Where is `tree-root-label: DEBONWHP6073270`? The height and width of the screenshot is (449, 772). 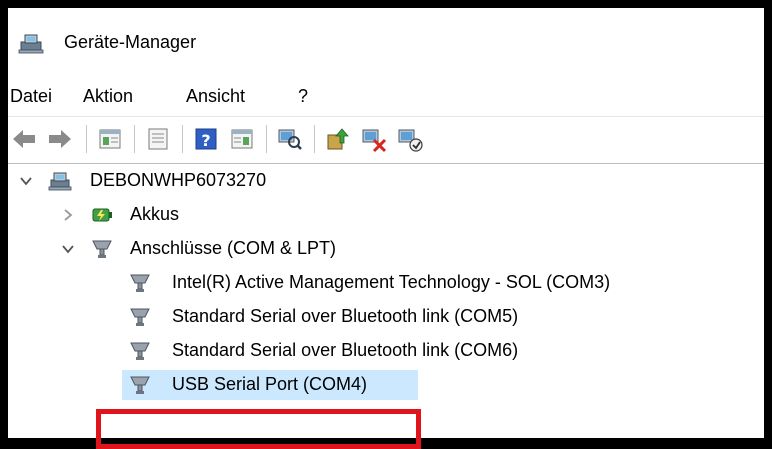
tree-root-label: DEBONWHP6073270 is located at coordinates (178, 180).